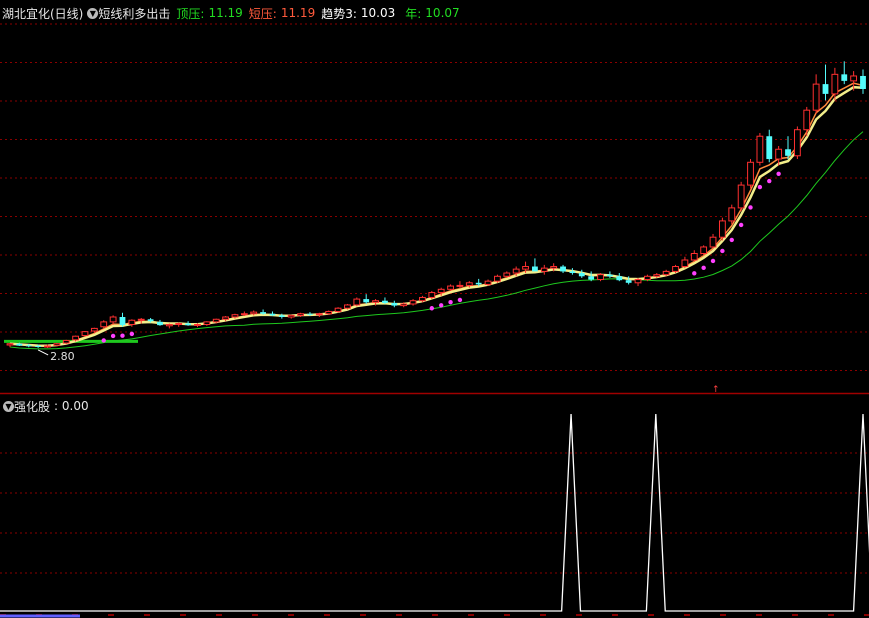 This screenshot has width=869, height=618. Describe the element at coordinates (716, 390) in the screenshot. I see `up-chevron-icon: ↑` at that location.